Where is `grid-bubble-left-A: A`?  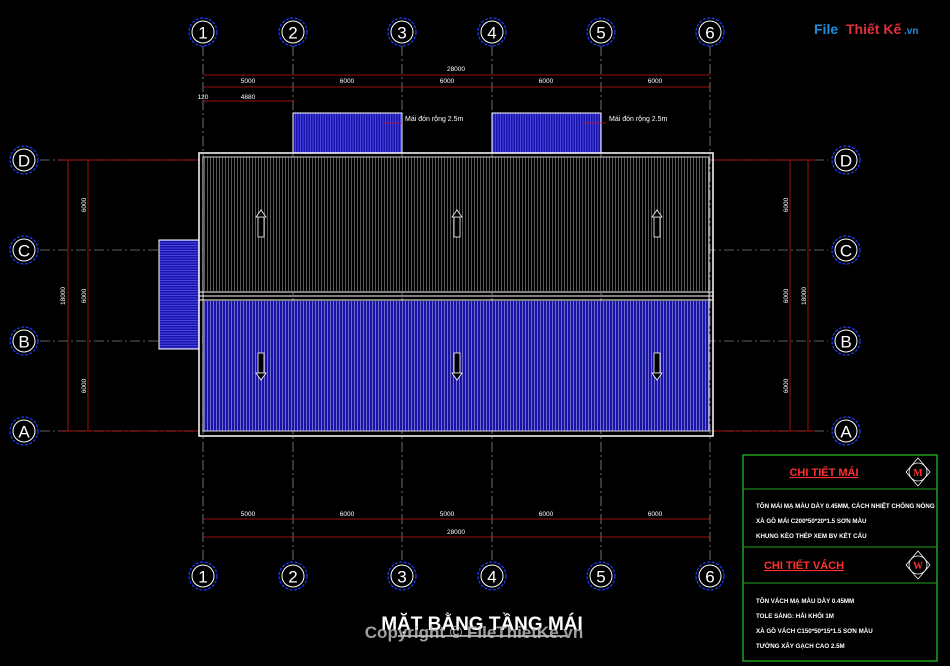 grid-bubble-left-A: A is located at coordinates (24, 431).